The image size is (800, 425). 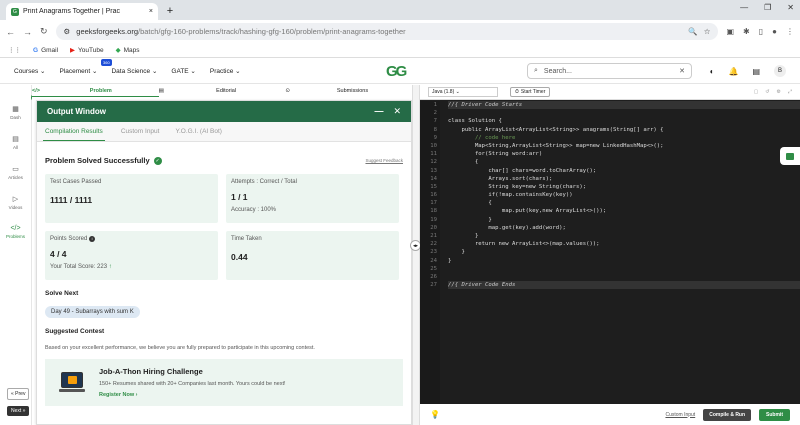 I want to click on bookmark-gmail: G Gmail, so click(x=45, y=50).